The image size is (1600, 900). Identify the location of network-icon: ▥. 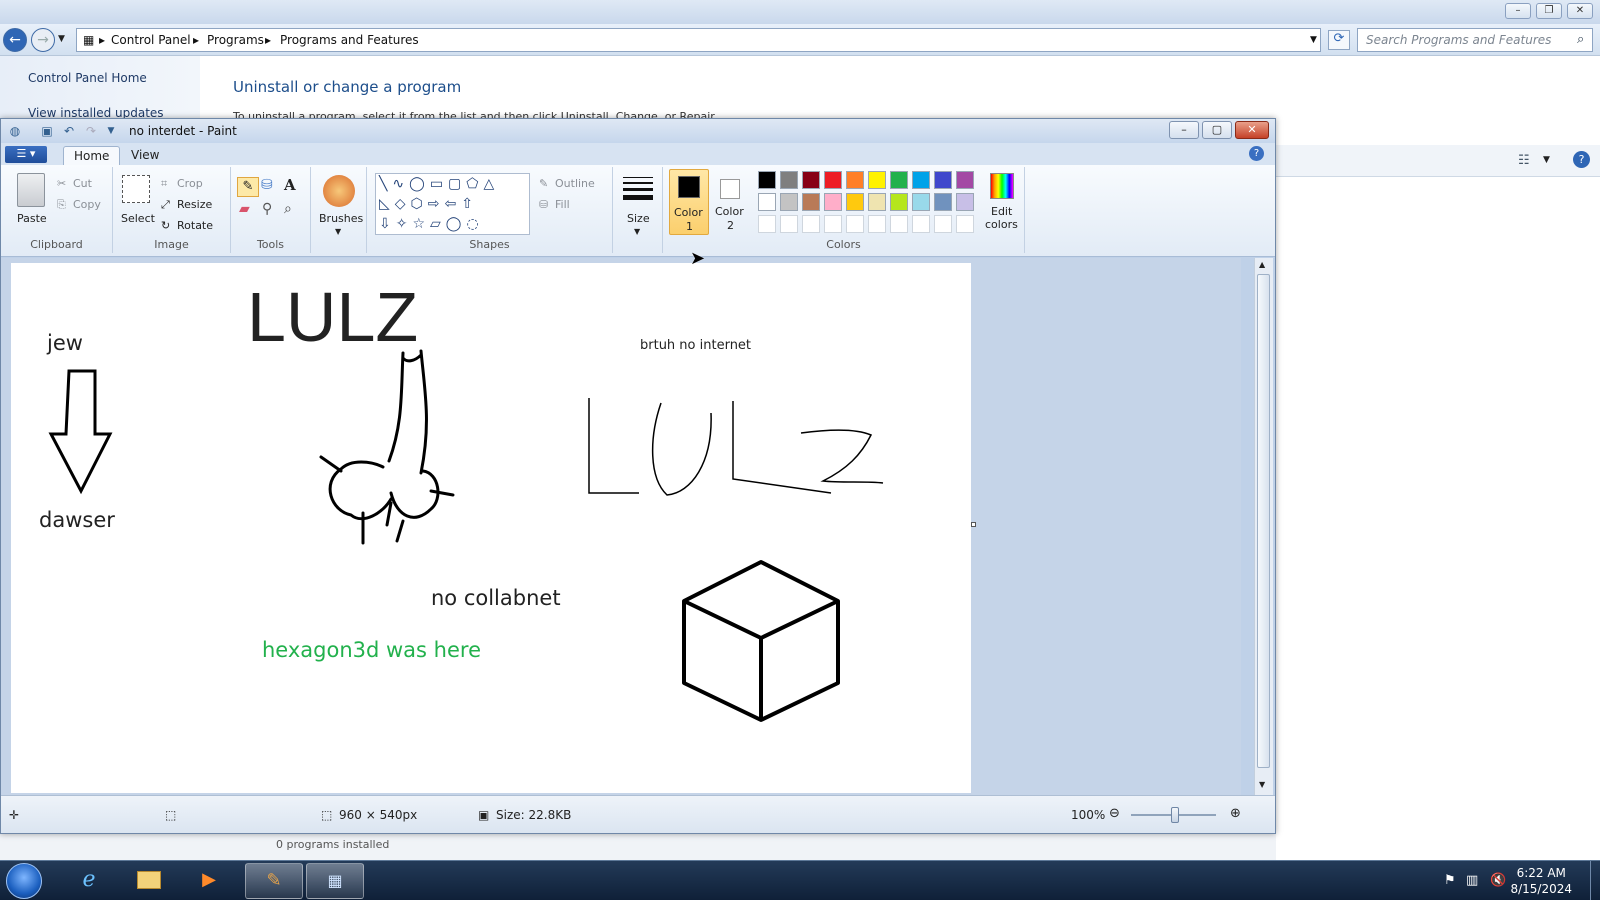
(1472, 880).